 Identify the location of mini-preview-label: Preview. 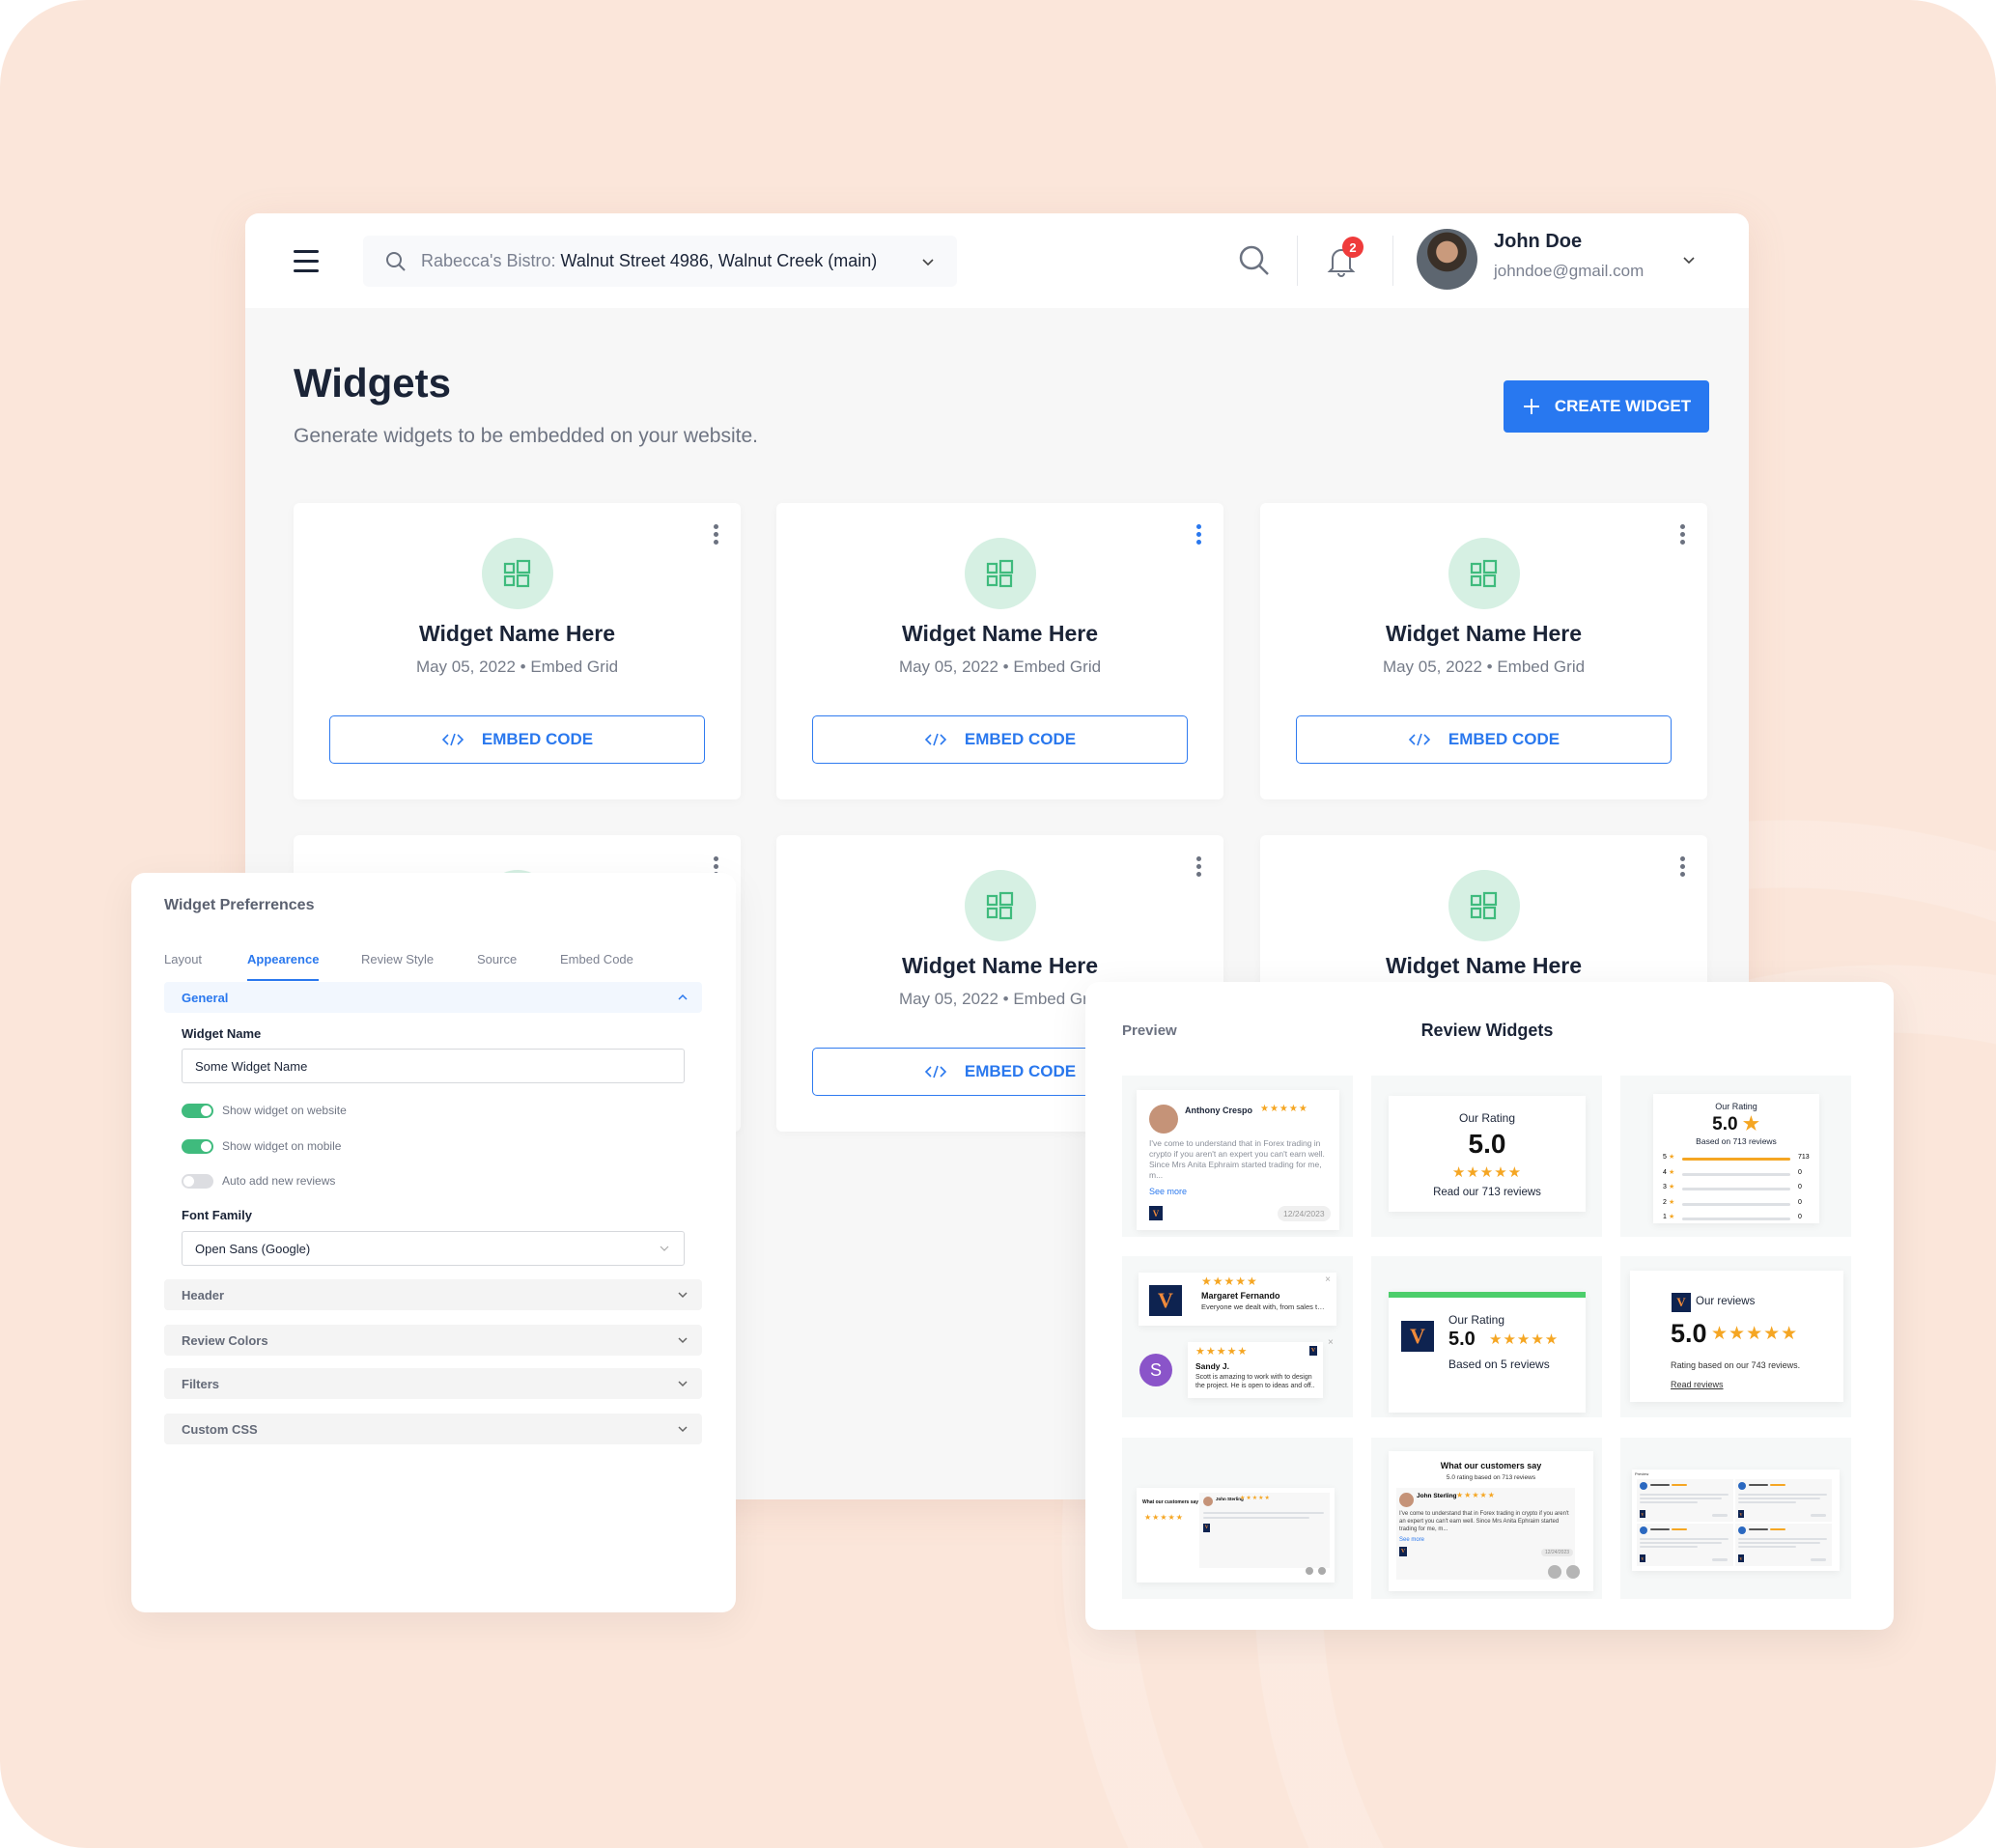
(1642, 1474).